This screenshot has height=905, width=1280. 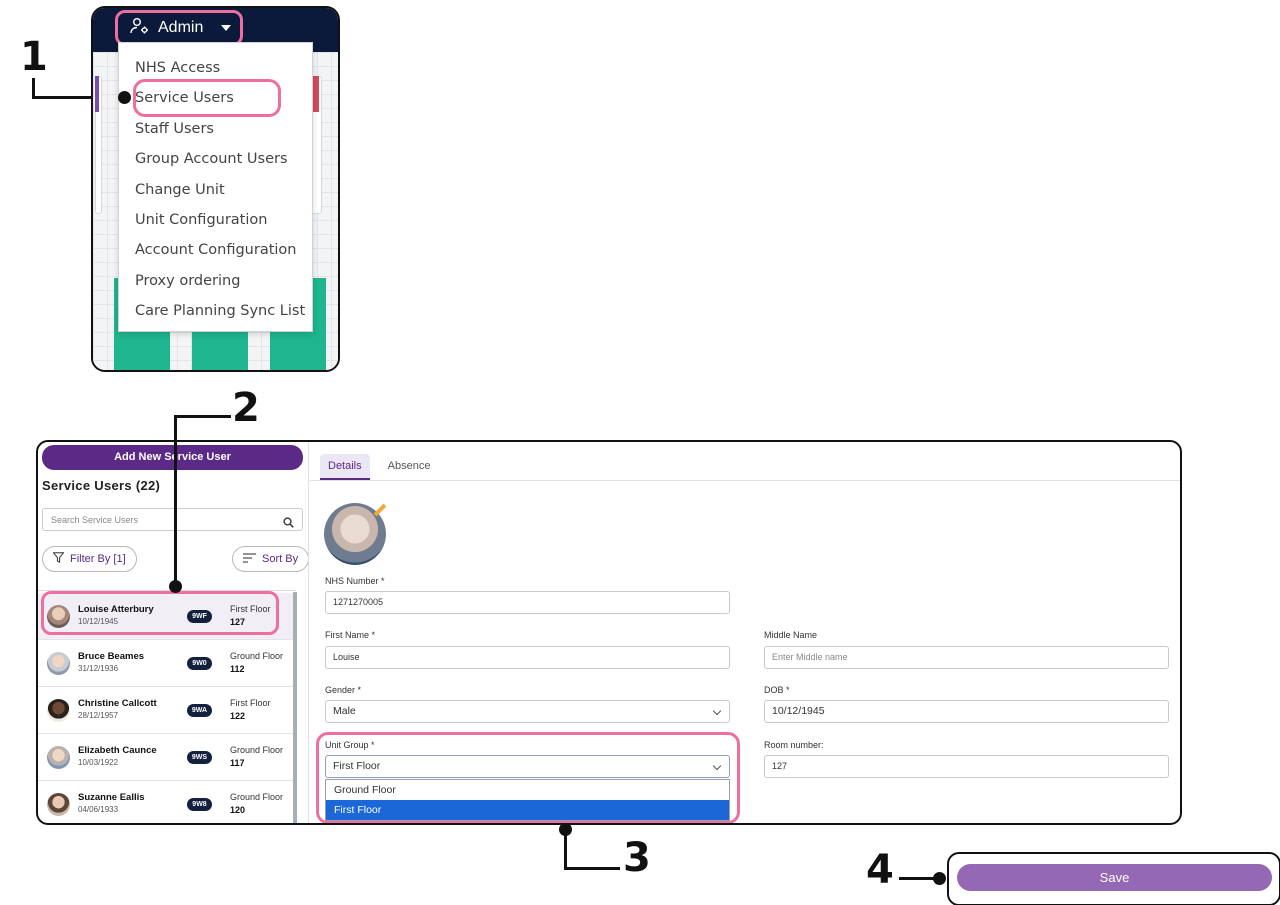 What do you see at coordinates (111, 656) in the screenshot?
I see `user-name: Bruce Beames` at bounding box center [111, 656].